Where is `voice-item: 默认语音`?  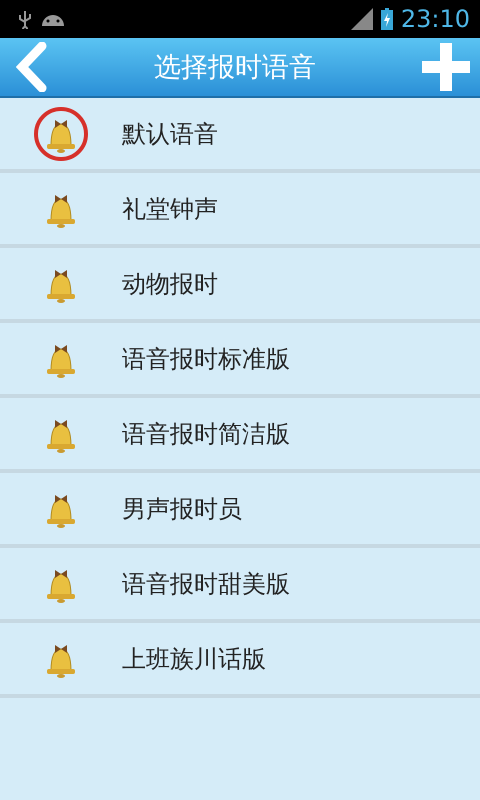 voice-item: 默认语音 is located at coordinates (240, 135).